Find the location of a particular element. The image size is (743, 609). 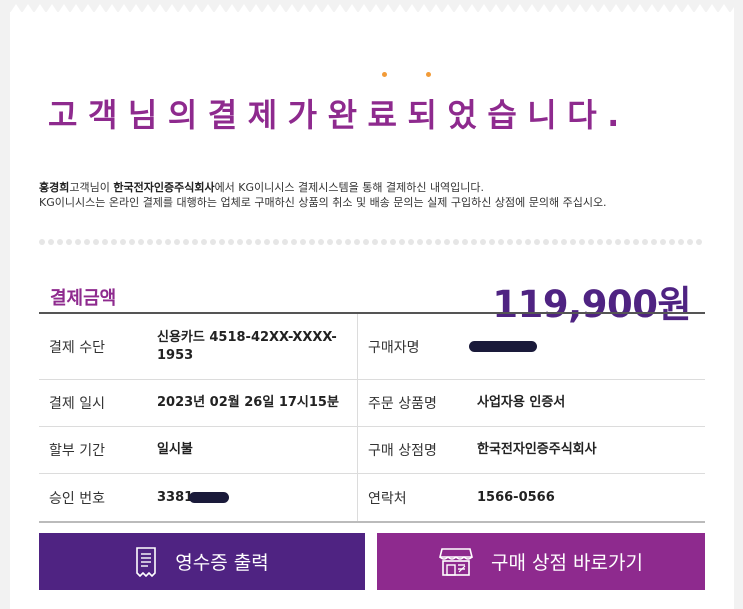

product-name-value: 사업자용 인증서 is located at coordinates (521, 402).